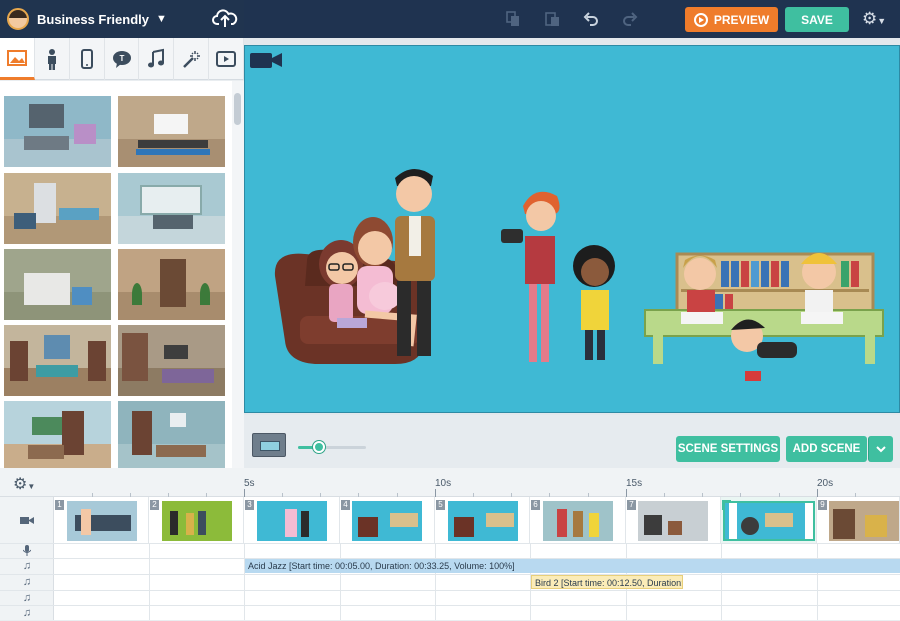 The image size is (900, 621). Describe the element at coordinates (27, 550) in the screenshot. I see `microphone-icon` at that location.